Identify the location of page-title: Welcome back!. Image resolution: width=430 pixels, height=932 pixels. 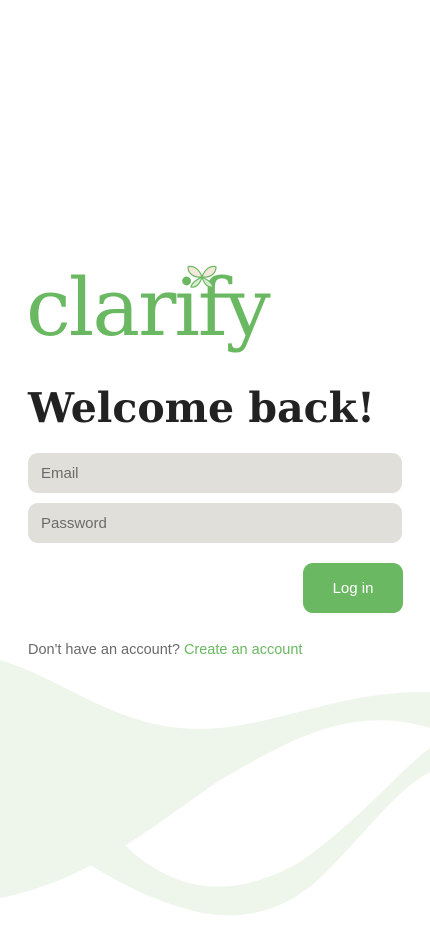
(202, 408).